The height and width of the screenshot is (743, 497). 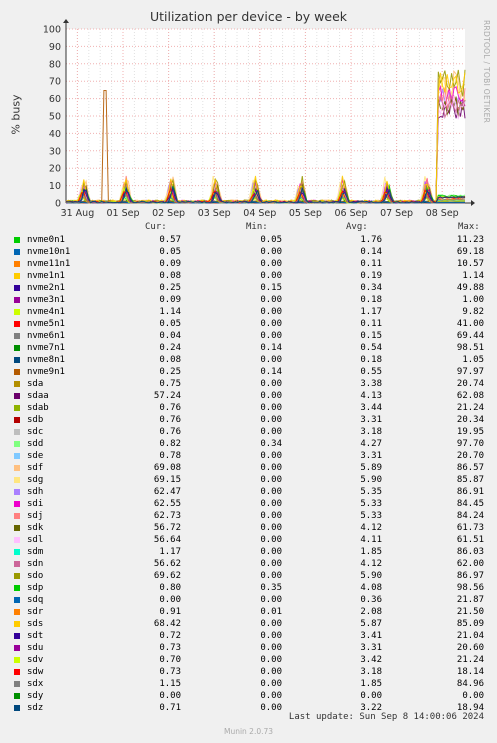 I want to click on legend-cur-value: 0.75, so click(x=170, y=384).